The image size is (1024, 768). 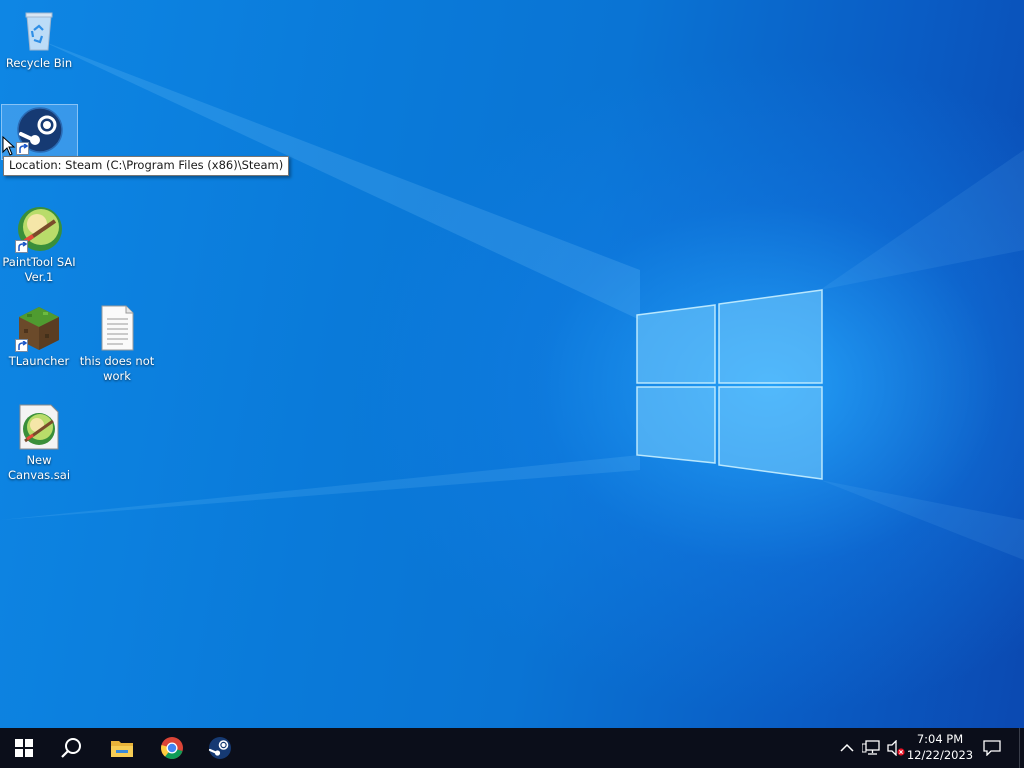 What do you see at coordinates (39, 30) in the screenshot?
I see `recycle-bin-icon` at bounding box center [39, 30].